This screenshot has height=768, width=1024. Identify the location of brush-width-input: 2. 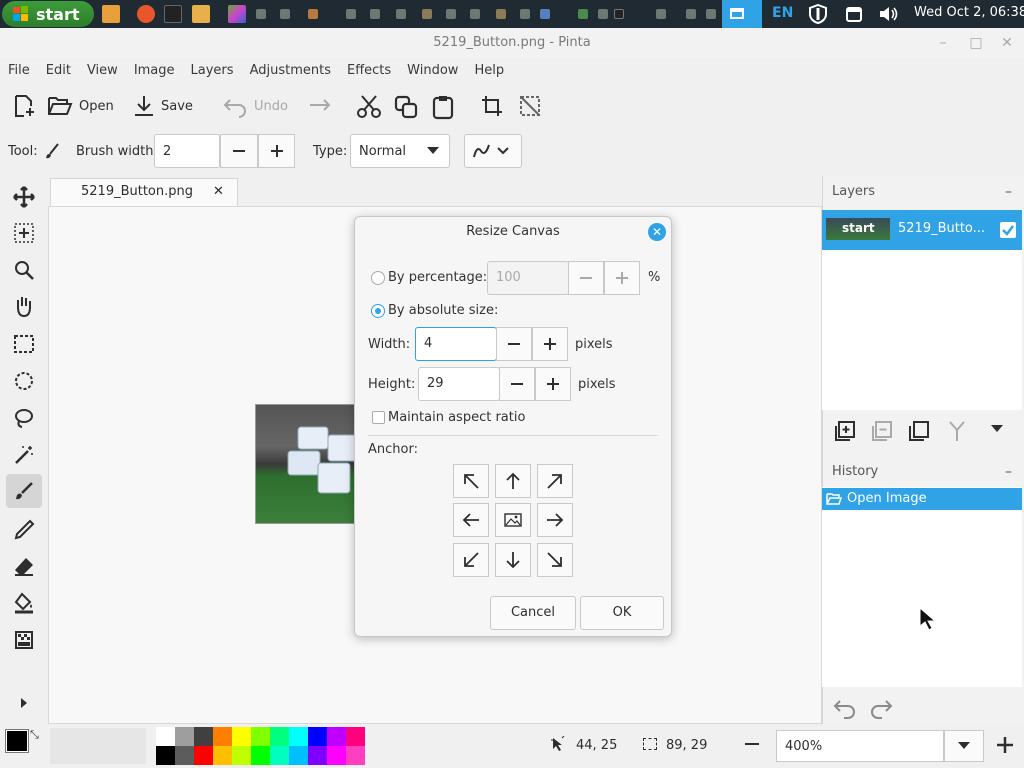
(187, 151).